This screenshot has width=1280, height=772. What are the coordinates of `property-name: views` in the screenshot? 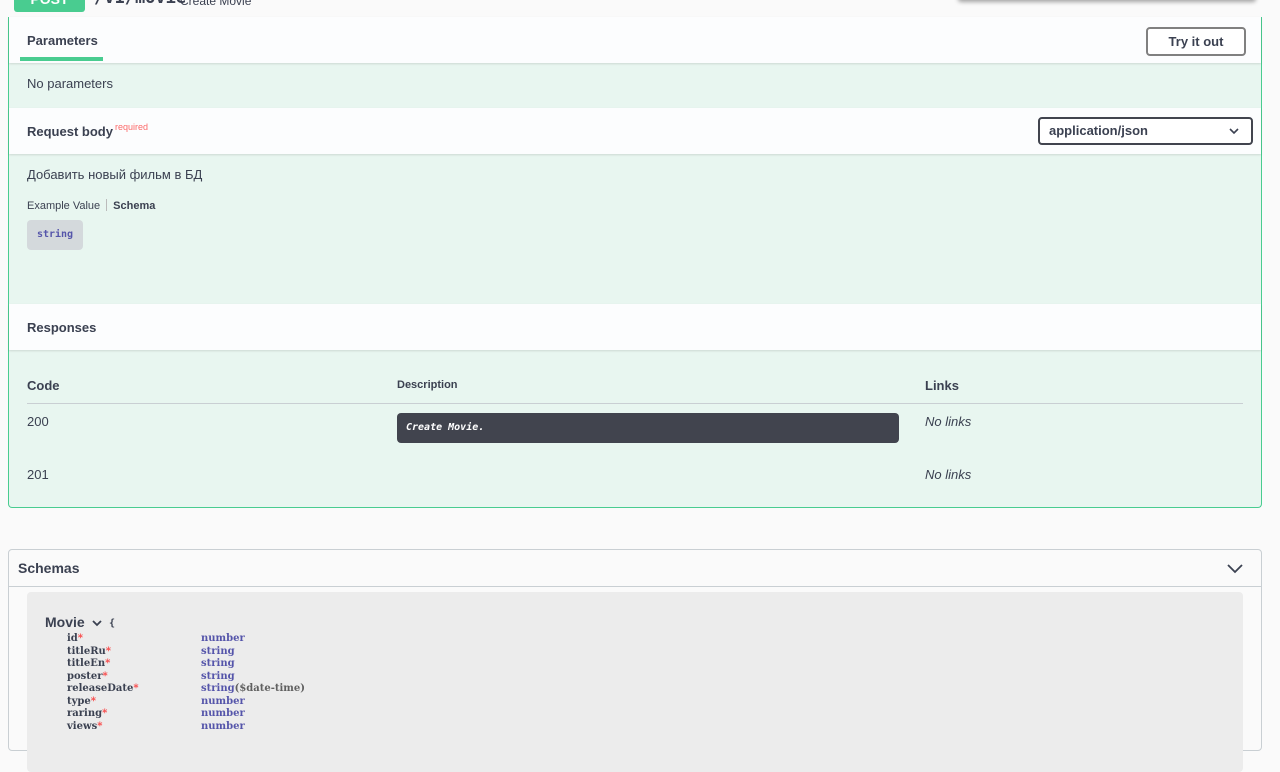 It's located at (82, 726).